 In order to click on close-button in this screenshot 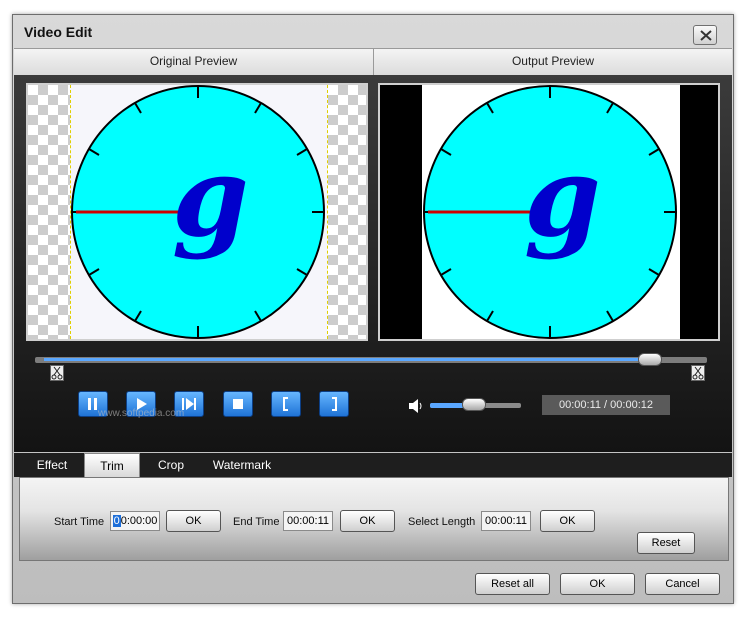, I will do `click(705, 35)`.